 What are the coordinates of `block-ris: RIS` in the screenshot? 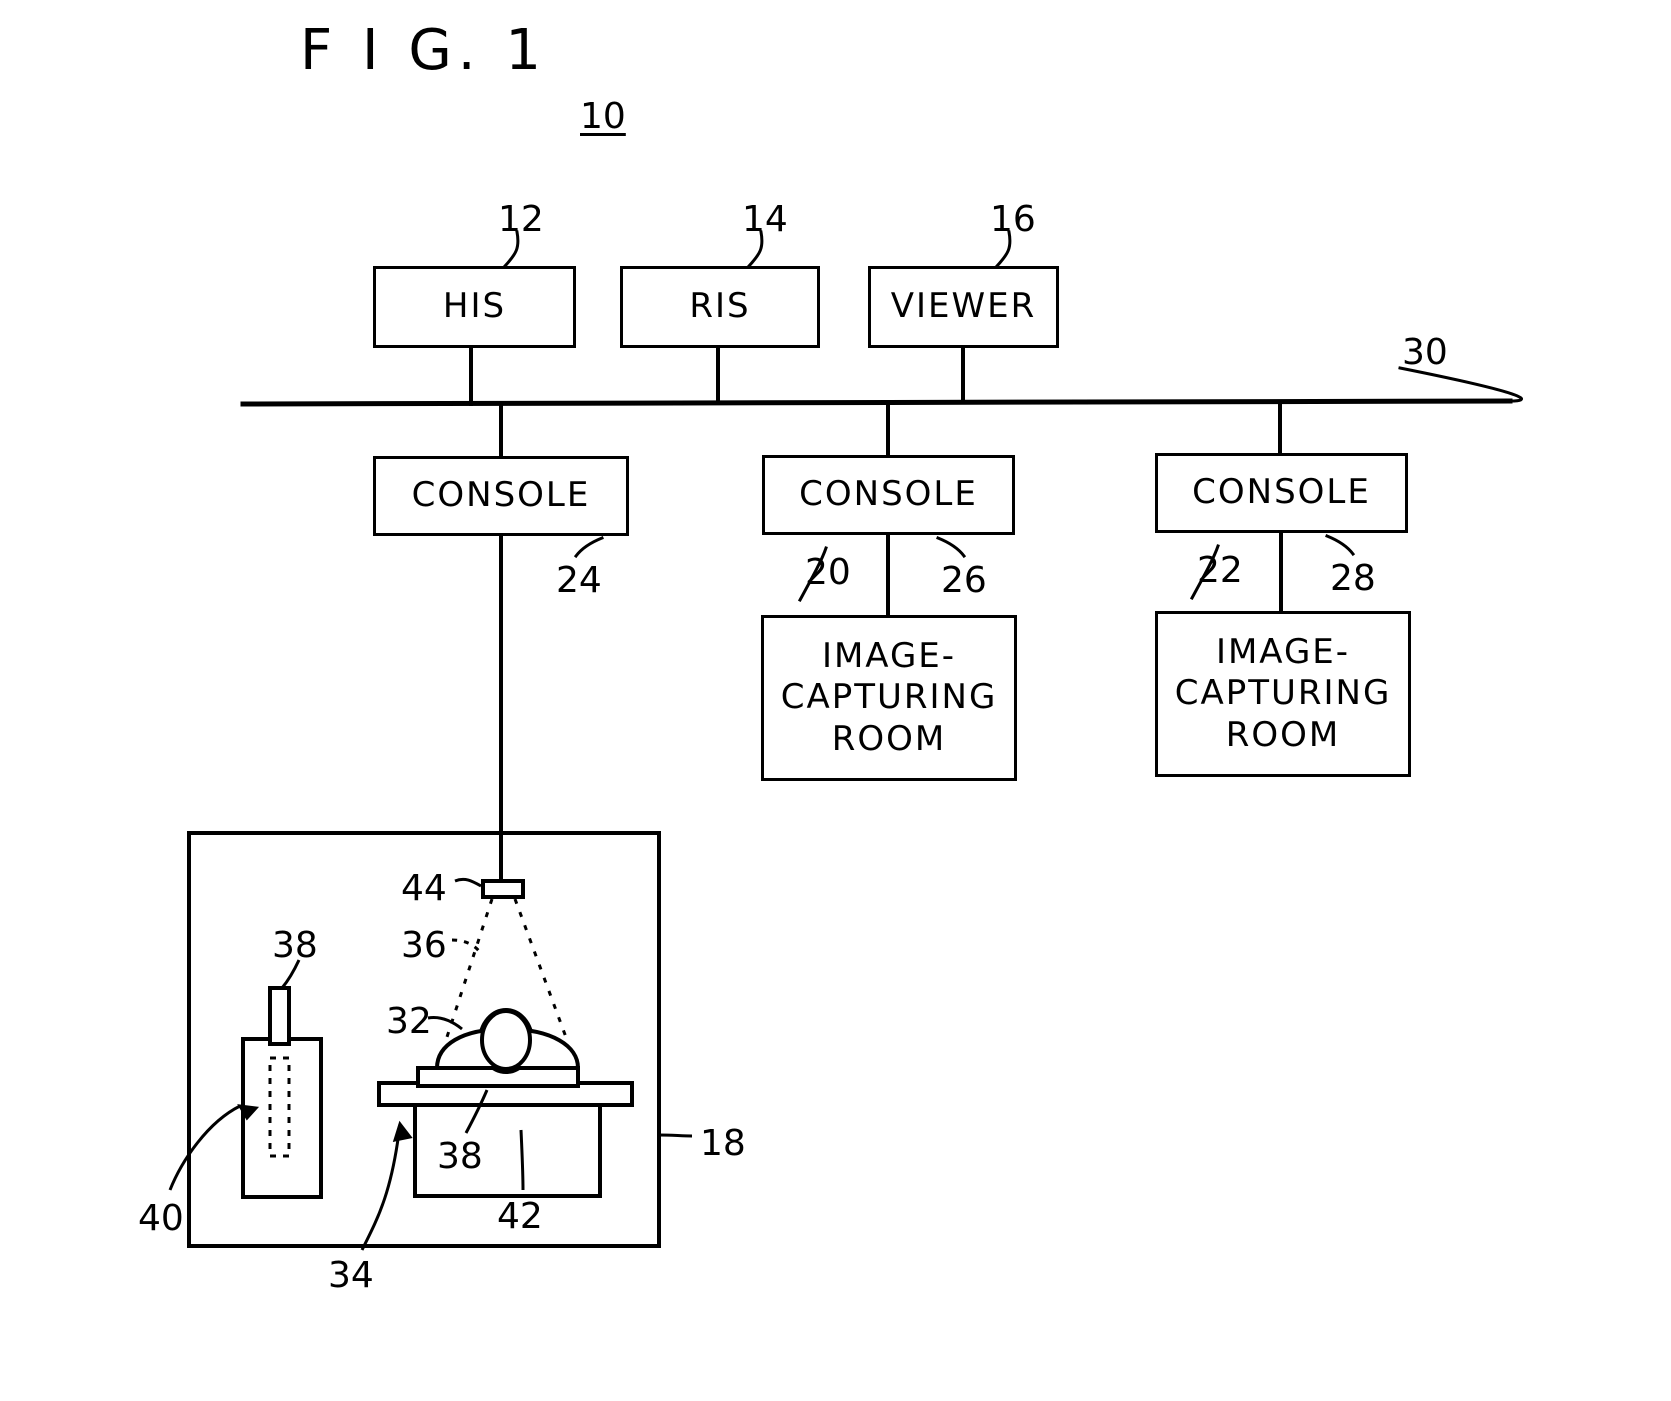 It's located at (720, 307).